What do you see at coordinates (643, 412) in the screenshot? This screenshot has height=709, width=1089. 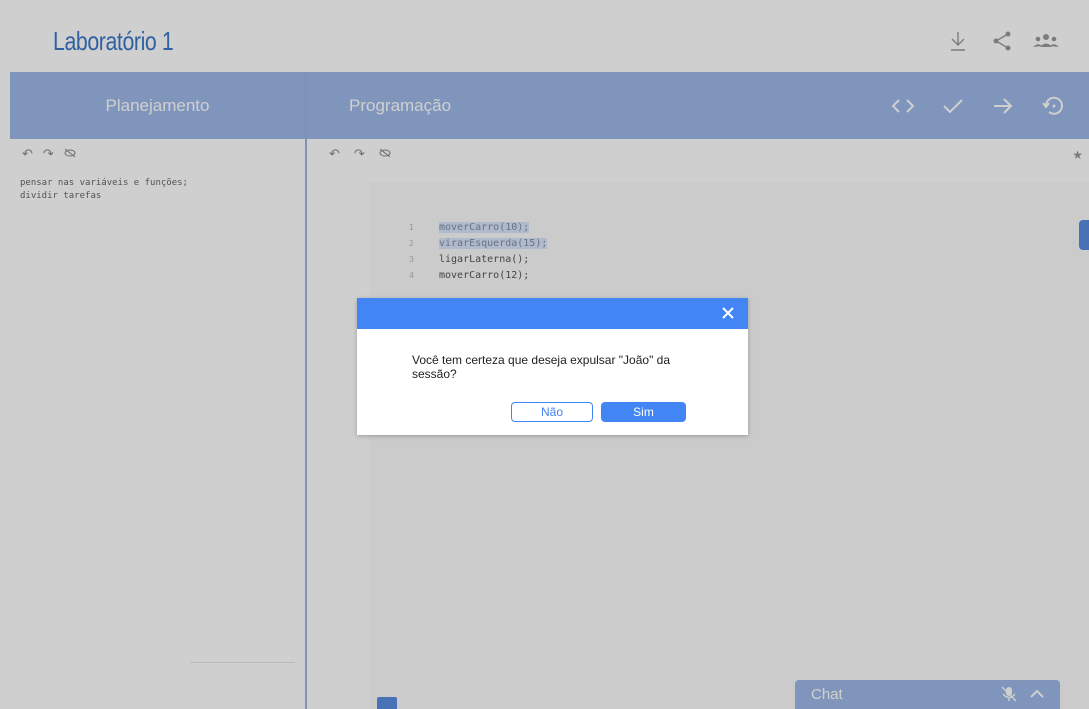 I see `yes-button: Sim` at bounding box center [643, 412].